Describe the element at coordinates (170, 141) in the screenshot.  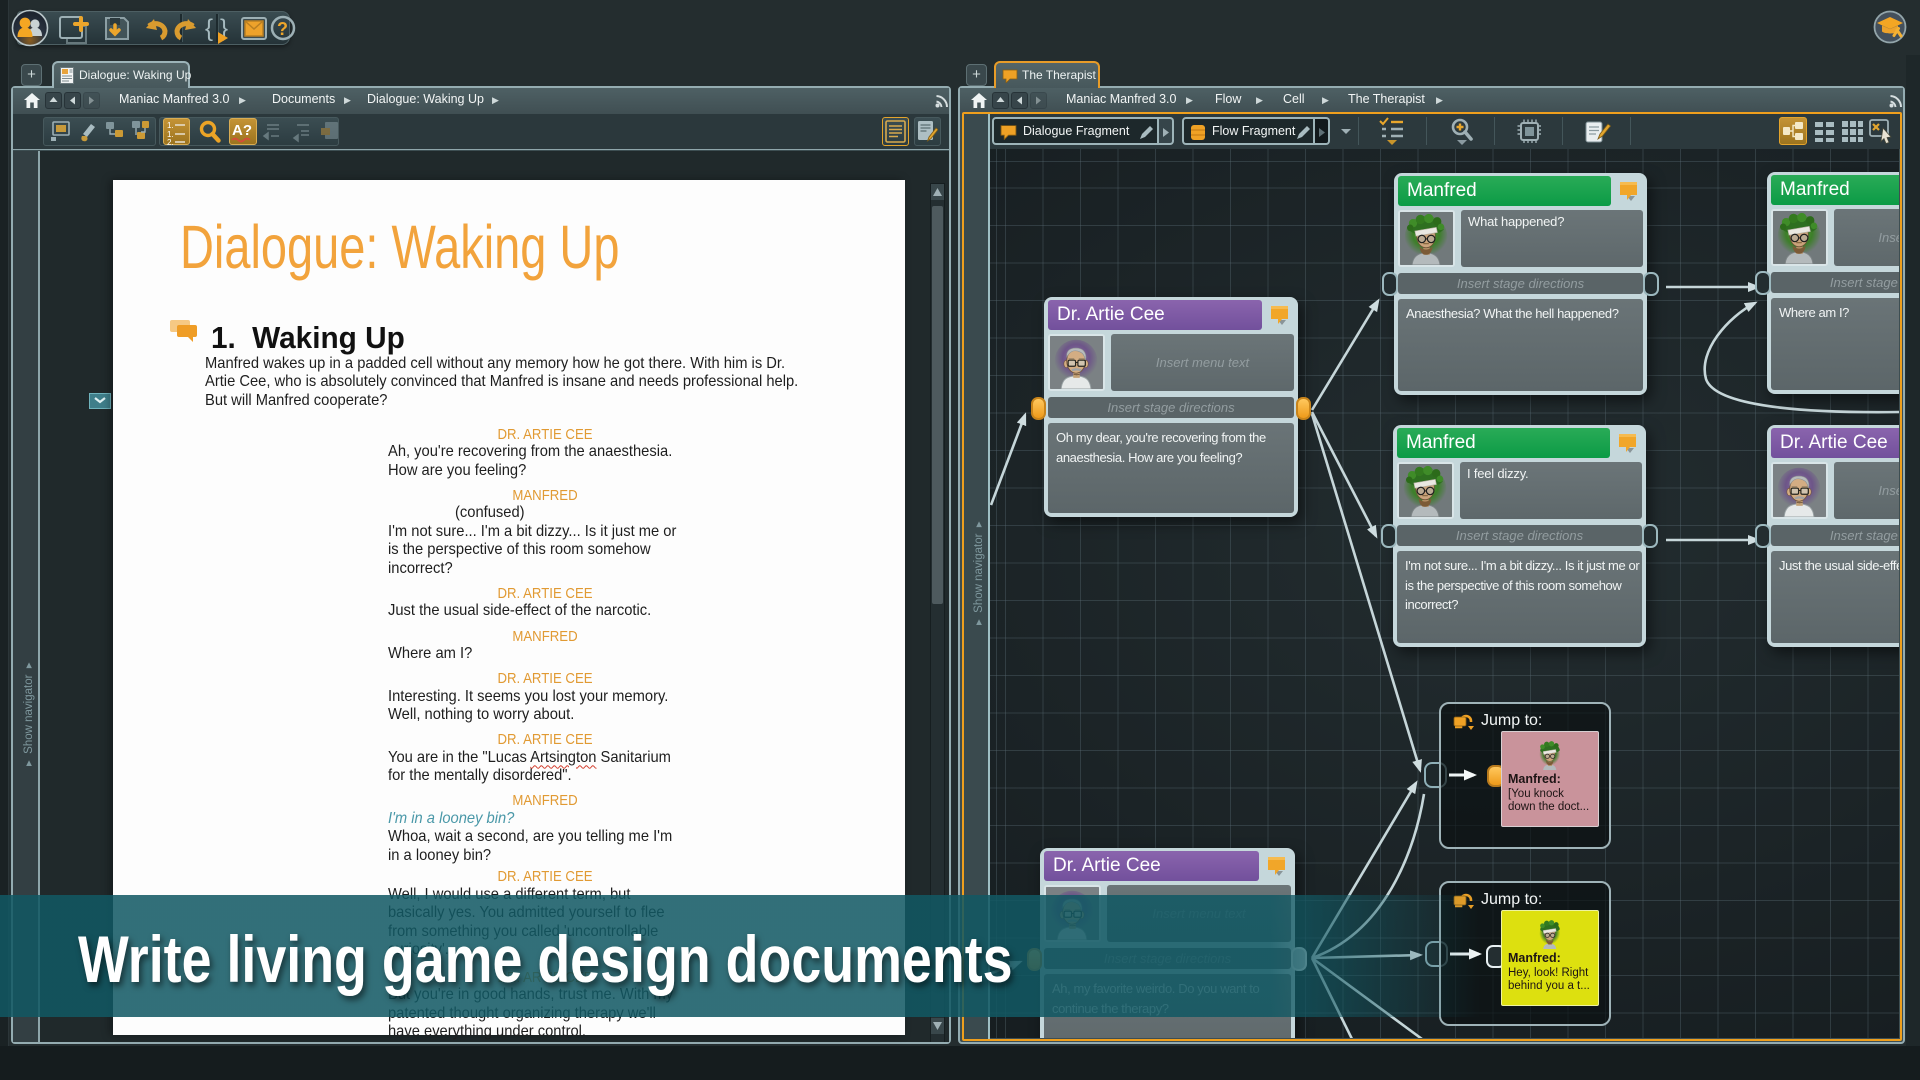
I see `svg-text: 2.` at that location.